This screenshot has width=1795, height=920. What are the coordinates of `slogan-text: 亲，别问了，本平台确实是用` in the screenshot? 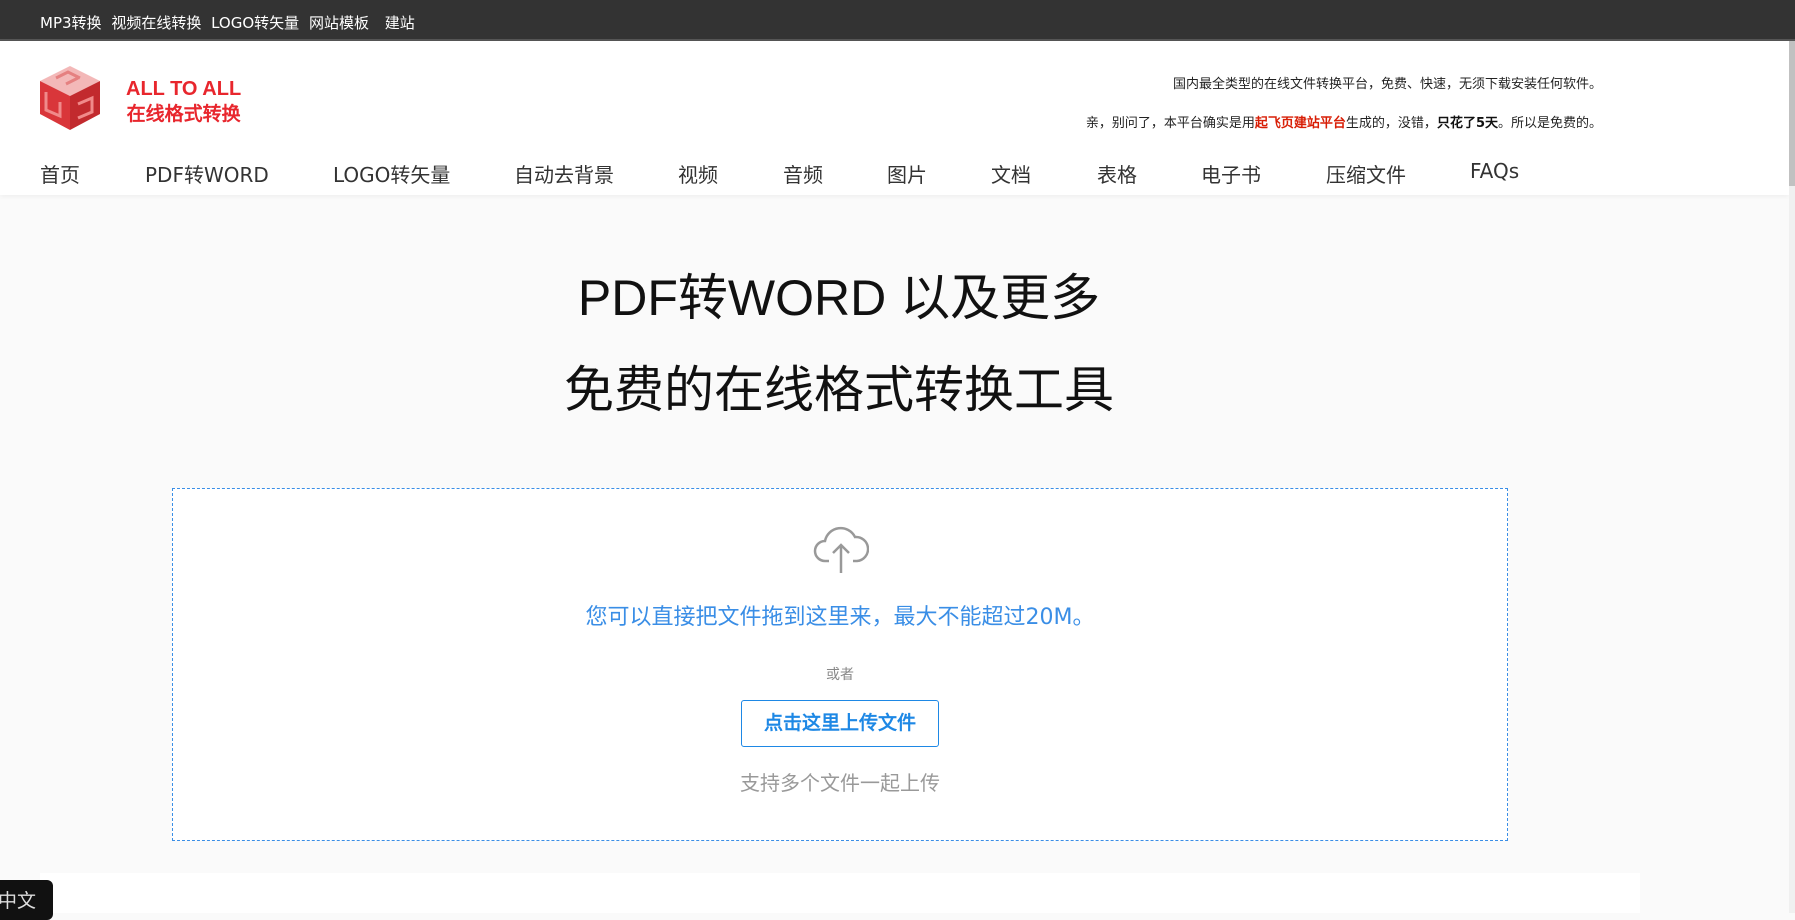 It's located at (1170, 123).